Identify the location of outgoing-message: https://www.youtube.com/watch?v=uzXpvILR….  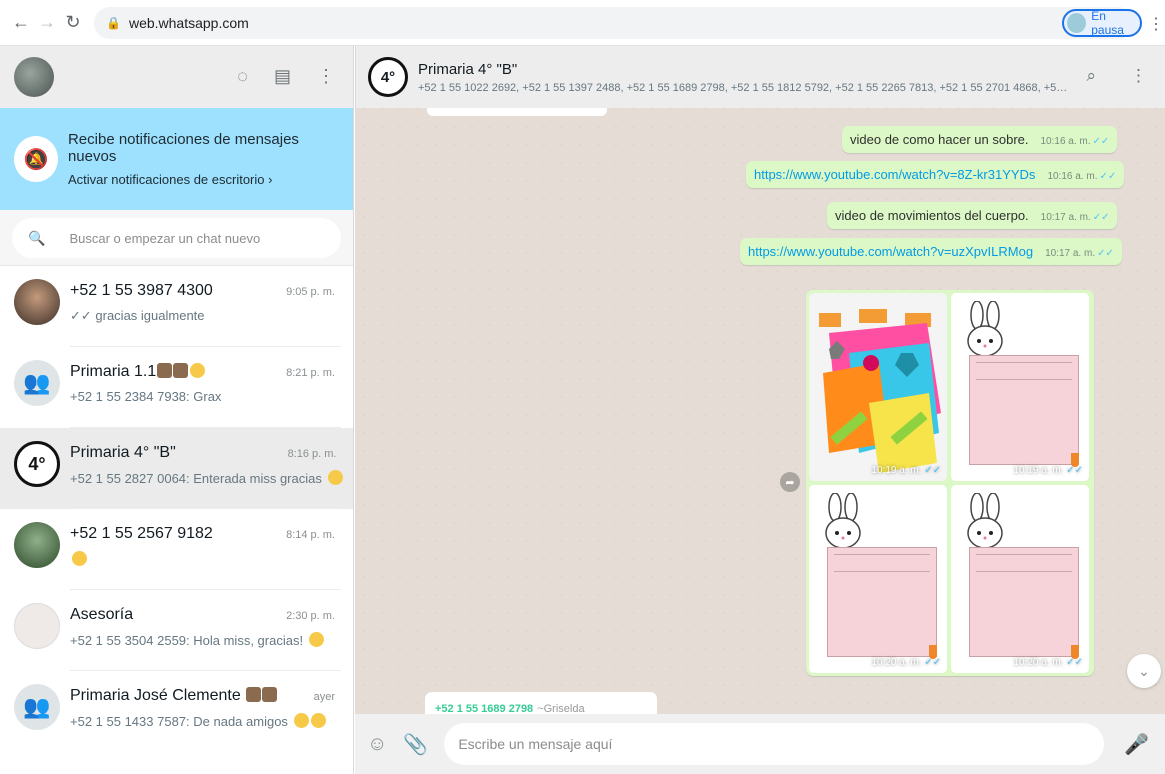
(931, 251).